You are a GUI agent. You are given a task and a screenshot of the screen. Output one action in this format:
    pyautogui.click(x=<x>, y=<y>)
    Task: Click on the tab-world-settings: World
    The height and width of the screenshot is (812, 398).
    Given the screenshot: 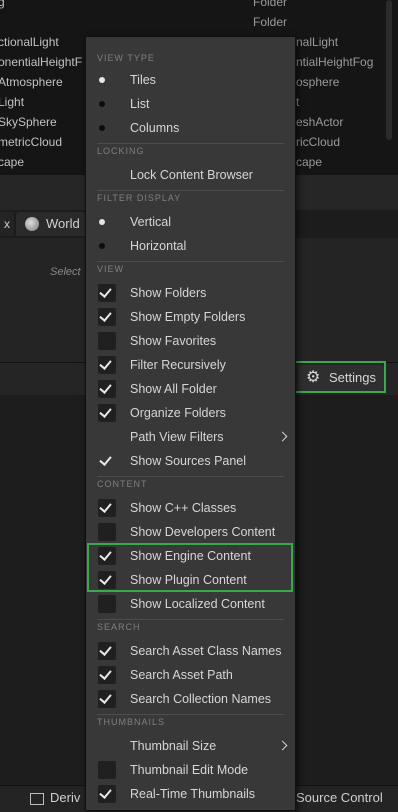 What is the action you would take?
    pyautogui.click(x=51, y=224)
    